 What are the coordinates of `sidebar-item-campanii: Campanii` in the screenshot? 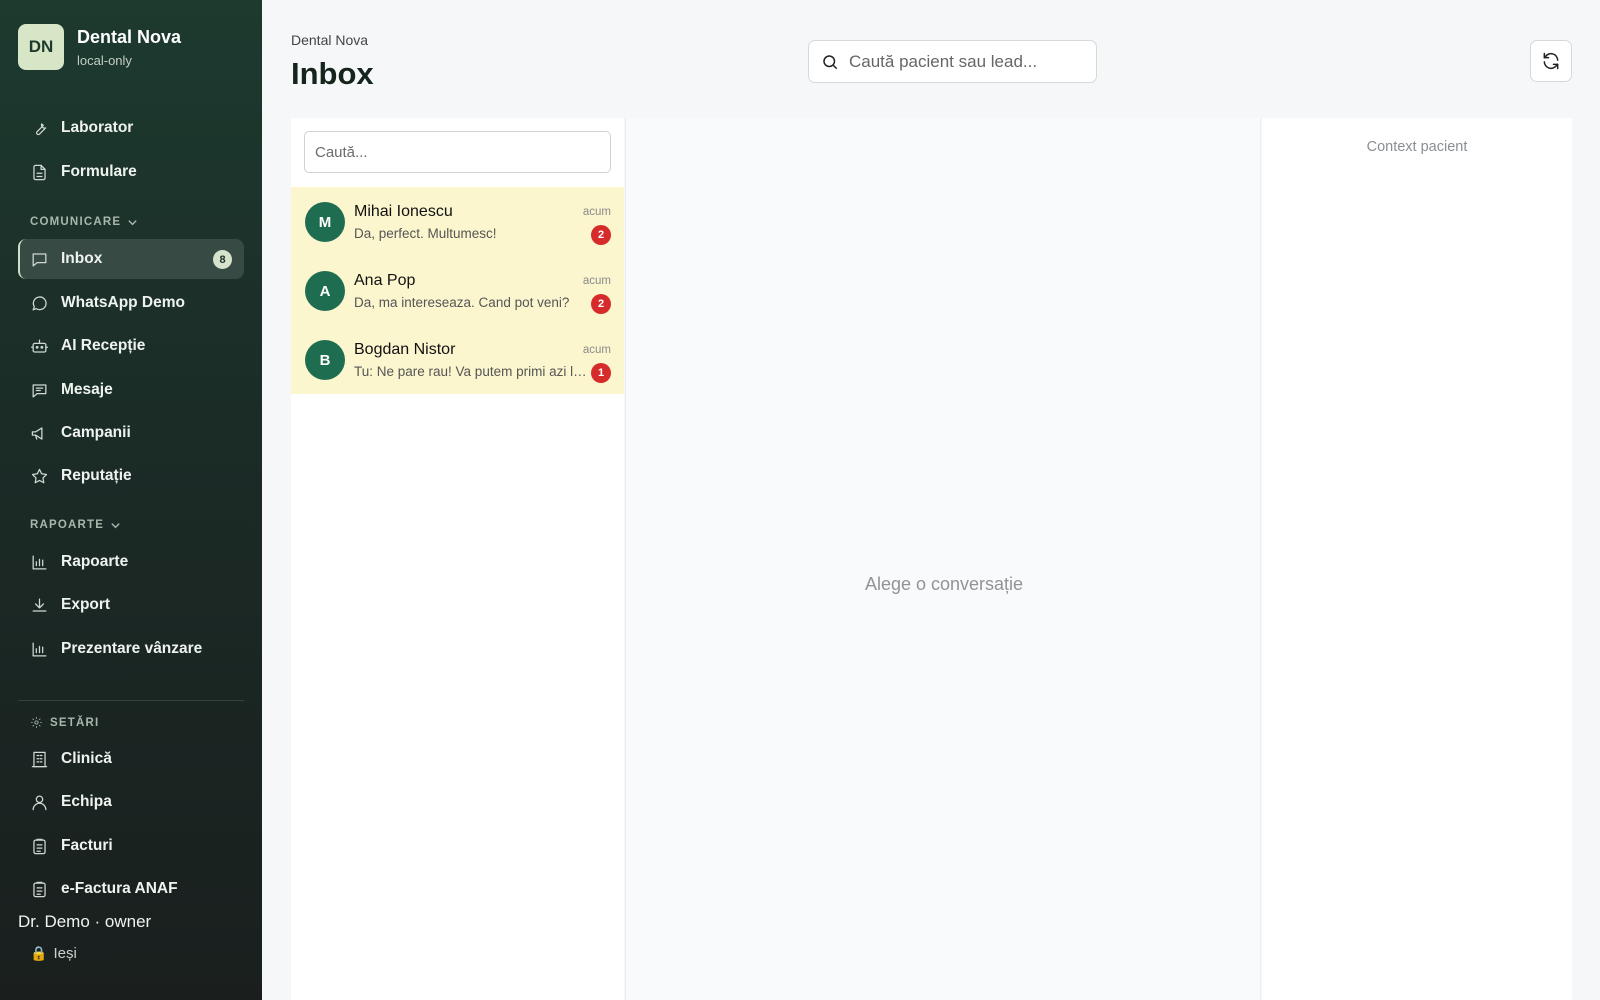 It's located at (131, 433).